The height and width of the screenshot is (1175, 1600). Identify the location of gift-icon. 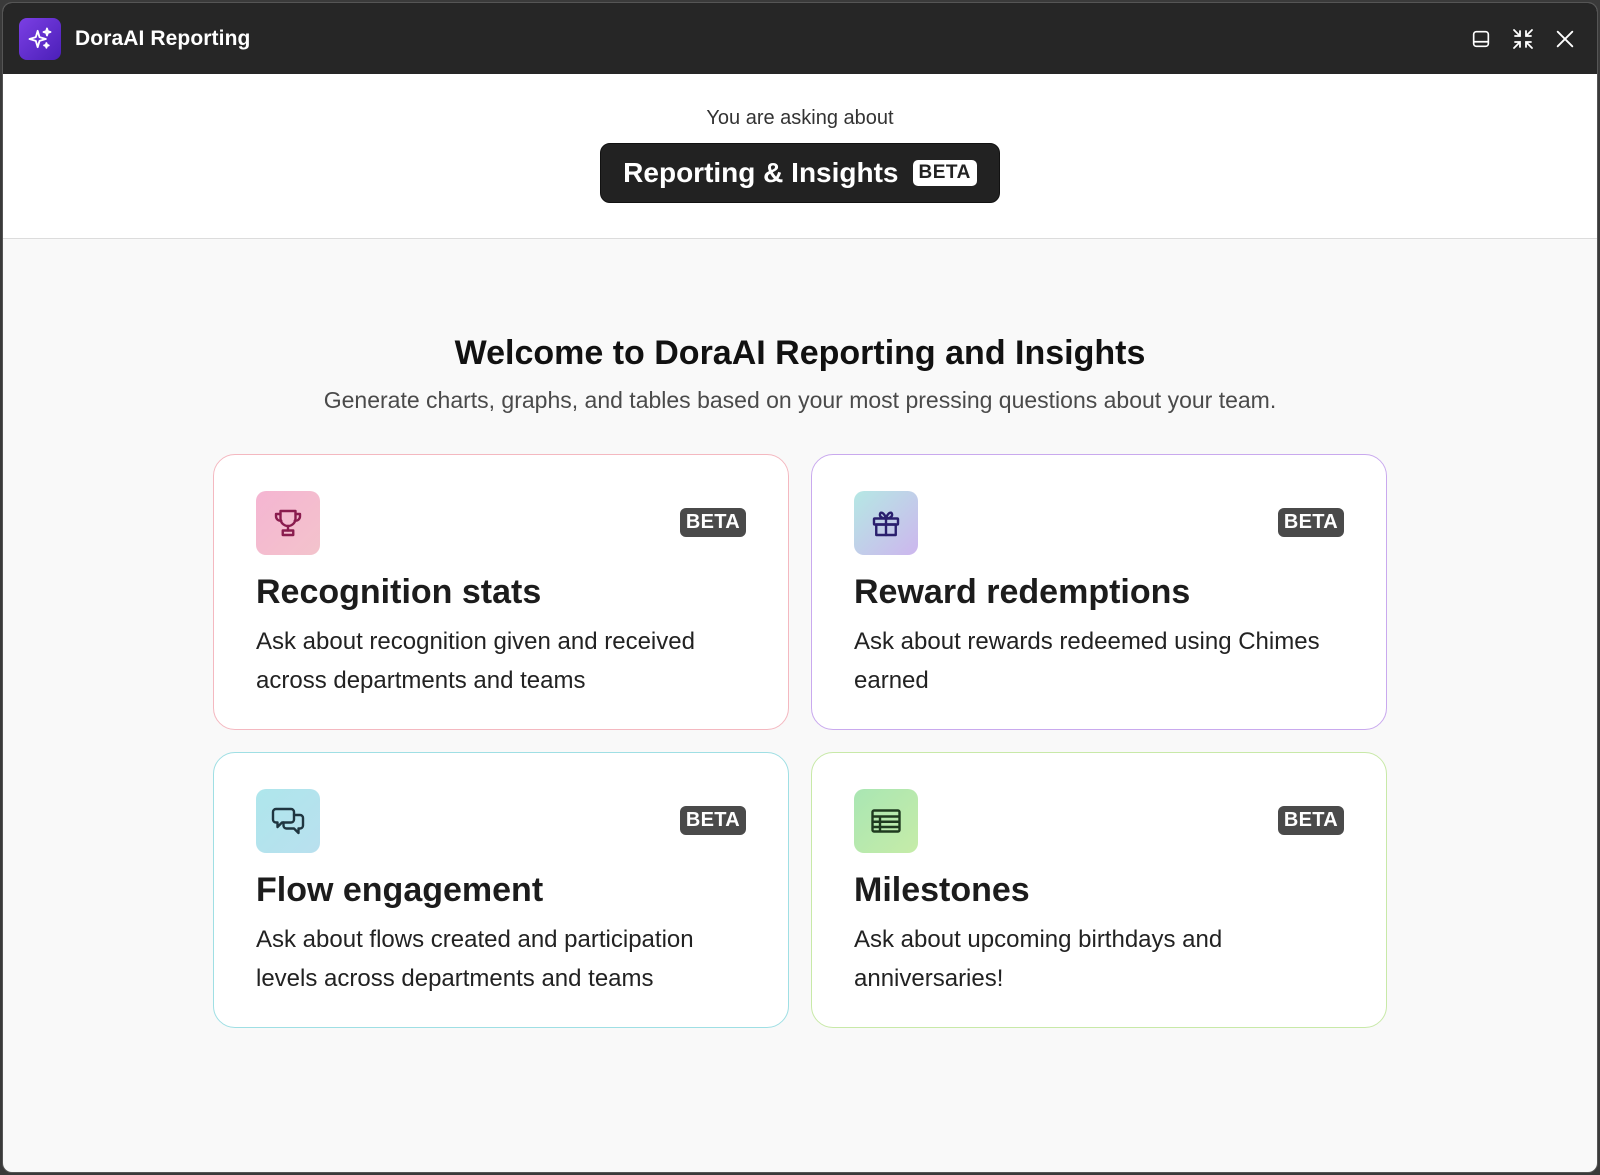
(886, 523).